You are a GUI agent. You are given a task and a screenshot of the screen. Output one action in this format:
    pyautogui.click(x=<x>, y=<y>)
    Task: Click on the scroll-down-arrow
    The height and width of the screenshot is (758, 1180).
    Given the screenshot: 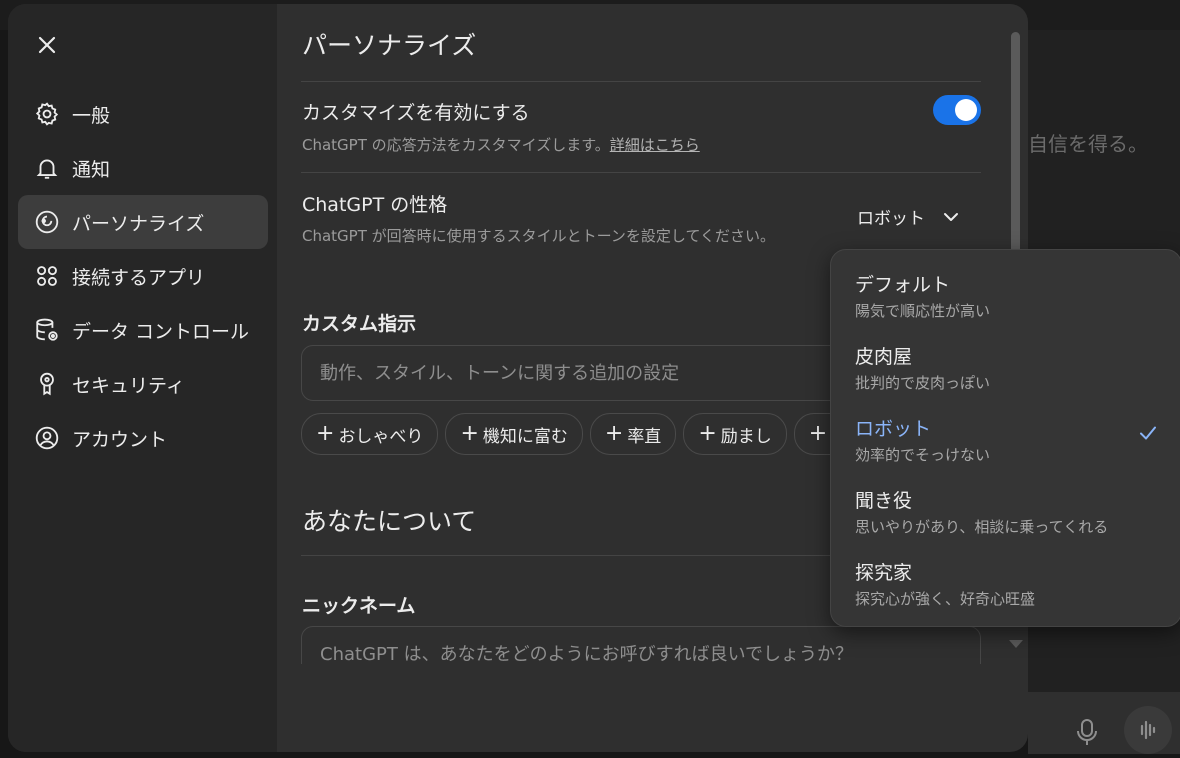 What is the action you would take?
    pyautogui.click(x=1016, y=644)
    